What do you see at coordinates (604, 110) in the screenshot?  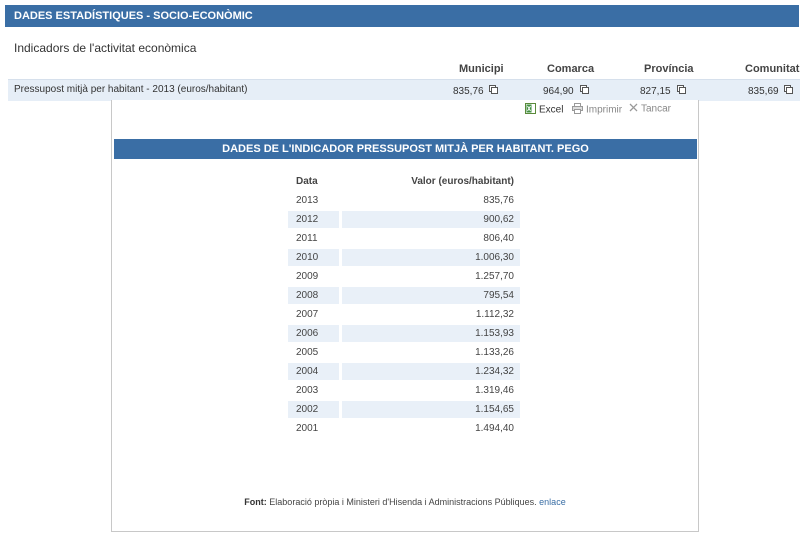 I see `print-label: Imprimir` at bounding box center [604, 110].